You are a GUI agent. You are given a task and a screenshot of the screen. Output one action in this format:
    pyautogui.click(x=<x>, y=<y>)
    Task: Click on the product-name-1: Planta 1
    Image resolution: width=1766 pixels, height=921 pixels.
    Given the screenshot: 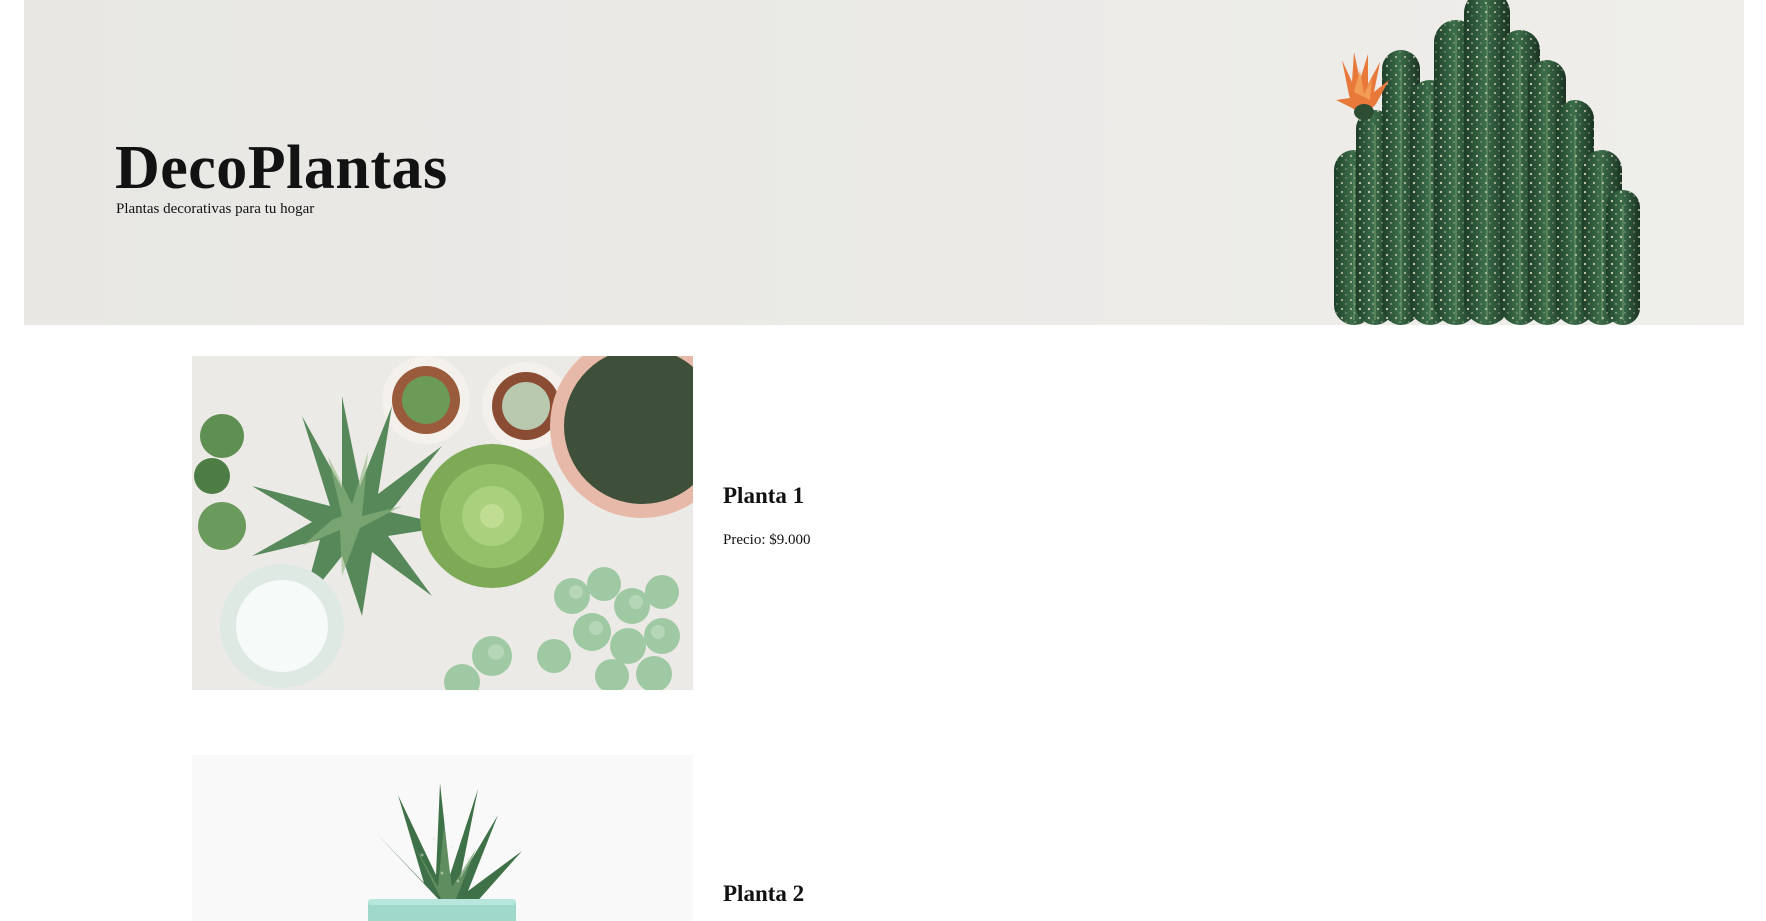 What is the action you would take?
    pyautogui.click(x=764, y=495)
    